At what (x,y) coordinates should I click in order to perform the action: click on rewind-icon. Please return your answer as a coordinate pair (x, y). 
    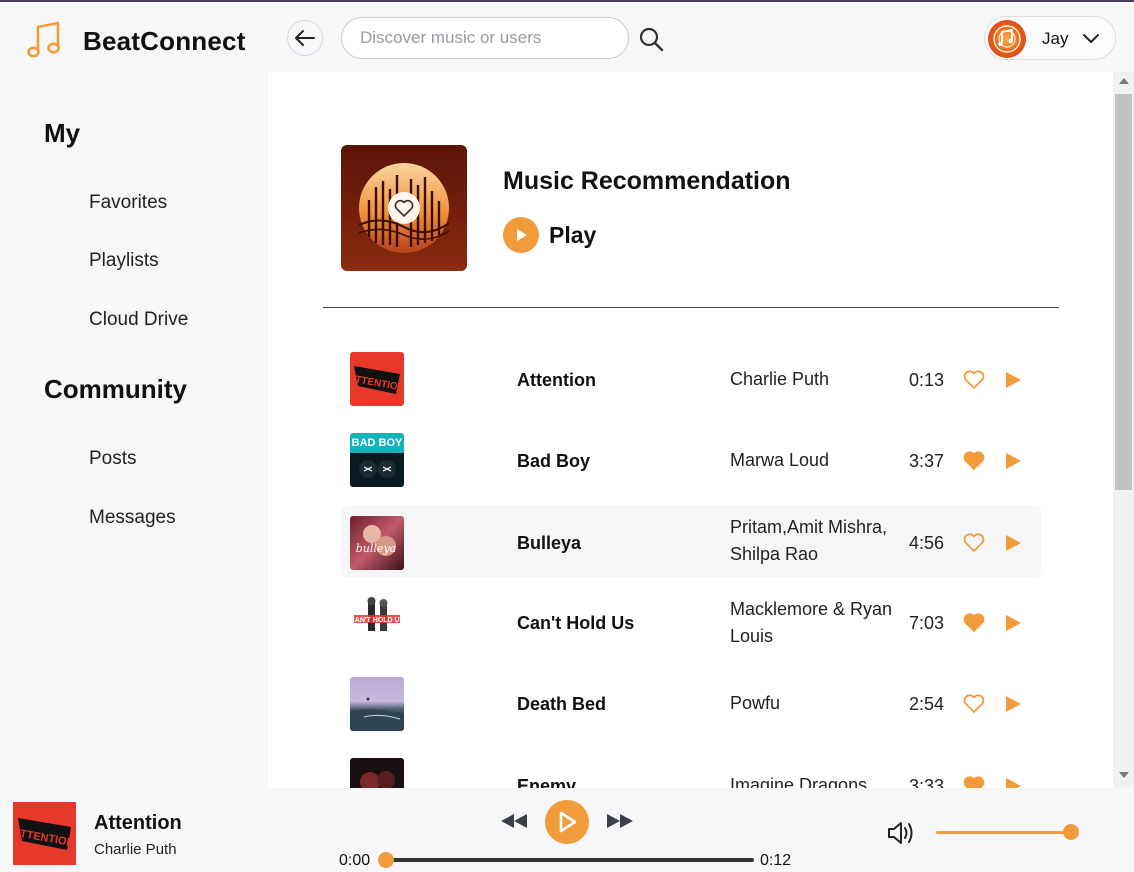
    Looking at the image, I should click on (514, 821).